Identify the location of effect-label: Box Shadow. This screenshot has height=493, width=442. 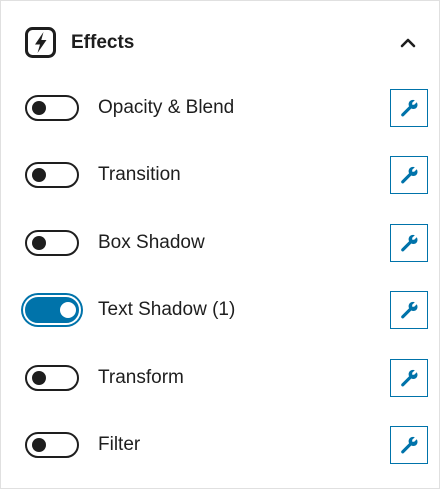
(151, 242).